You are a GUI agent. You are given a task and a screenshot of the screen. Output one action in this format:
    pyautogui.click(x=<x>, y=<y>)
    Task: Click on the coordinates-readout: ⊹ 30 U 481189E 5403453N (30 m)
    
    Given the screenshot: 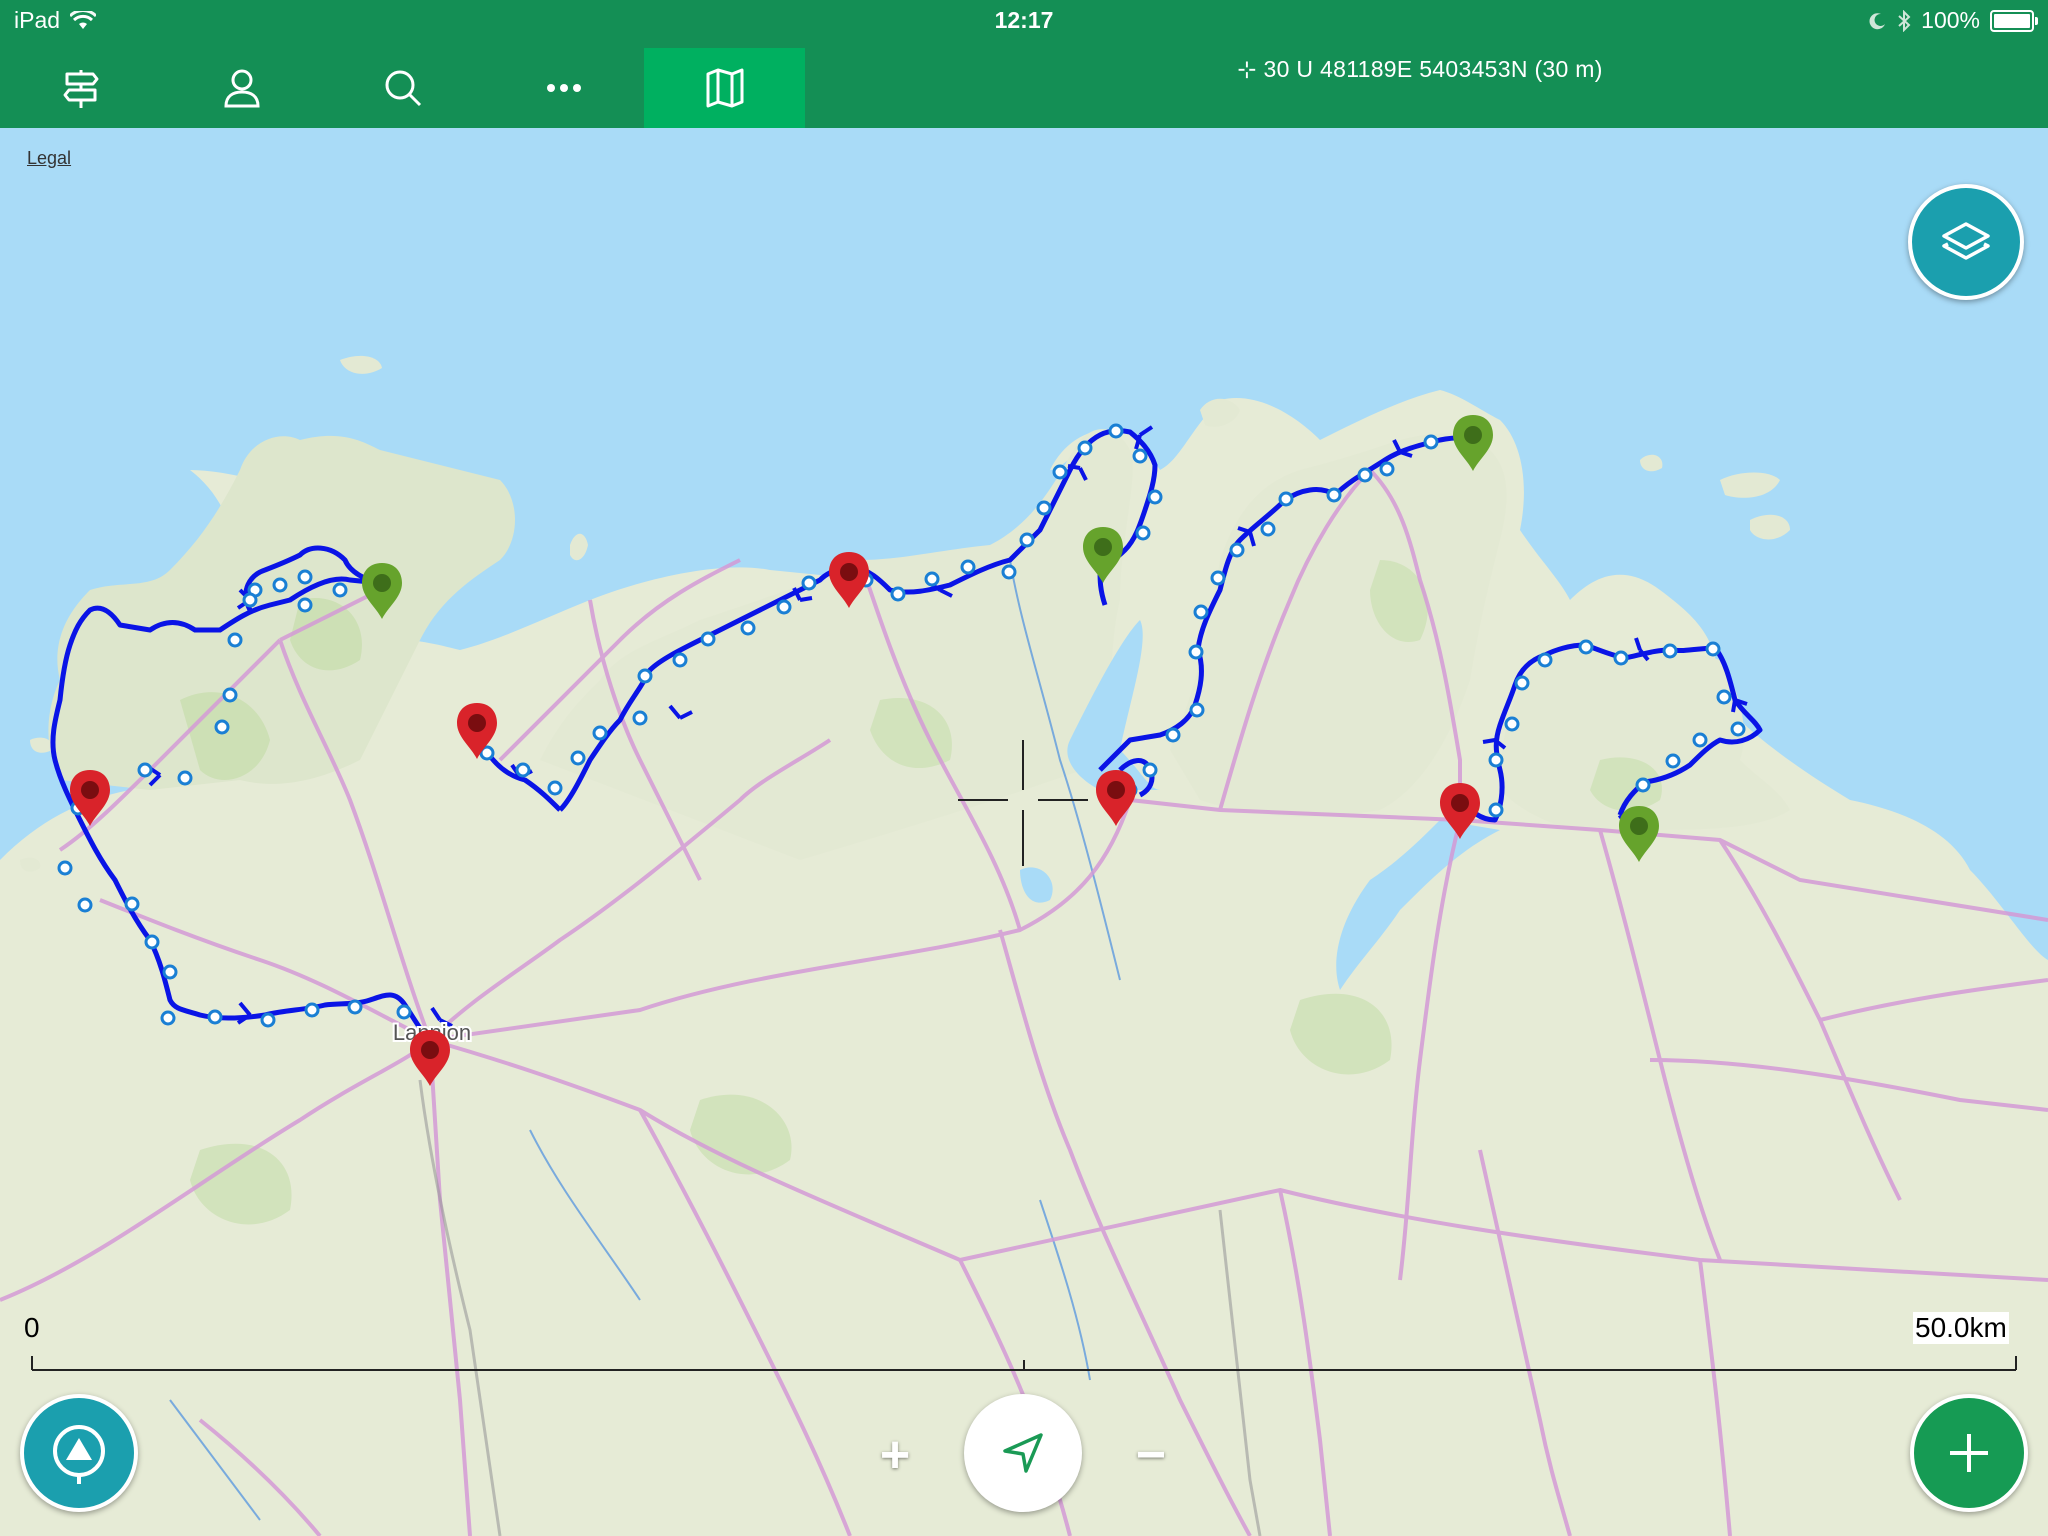 What is the action you would take?
    pyautogui.click(x=1420, y=69)
    